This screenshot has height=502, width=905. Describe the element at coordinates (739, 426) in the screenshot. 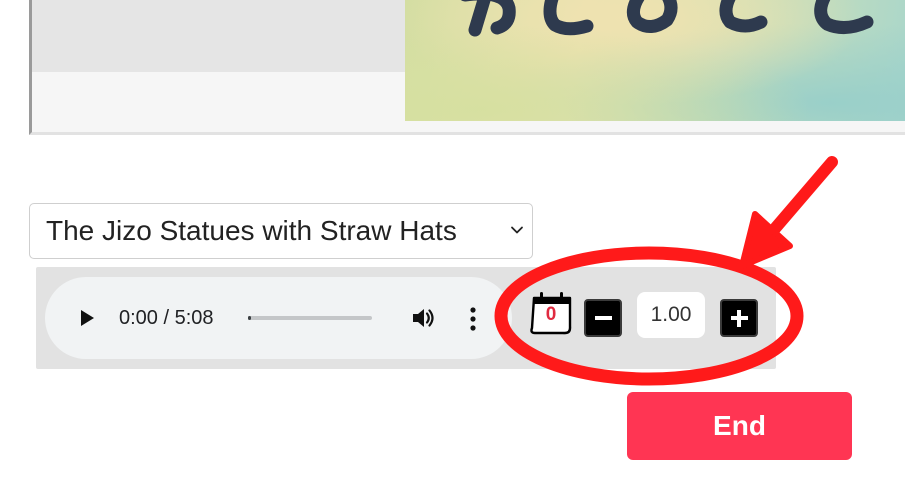

I see `end-button: End` at that location.